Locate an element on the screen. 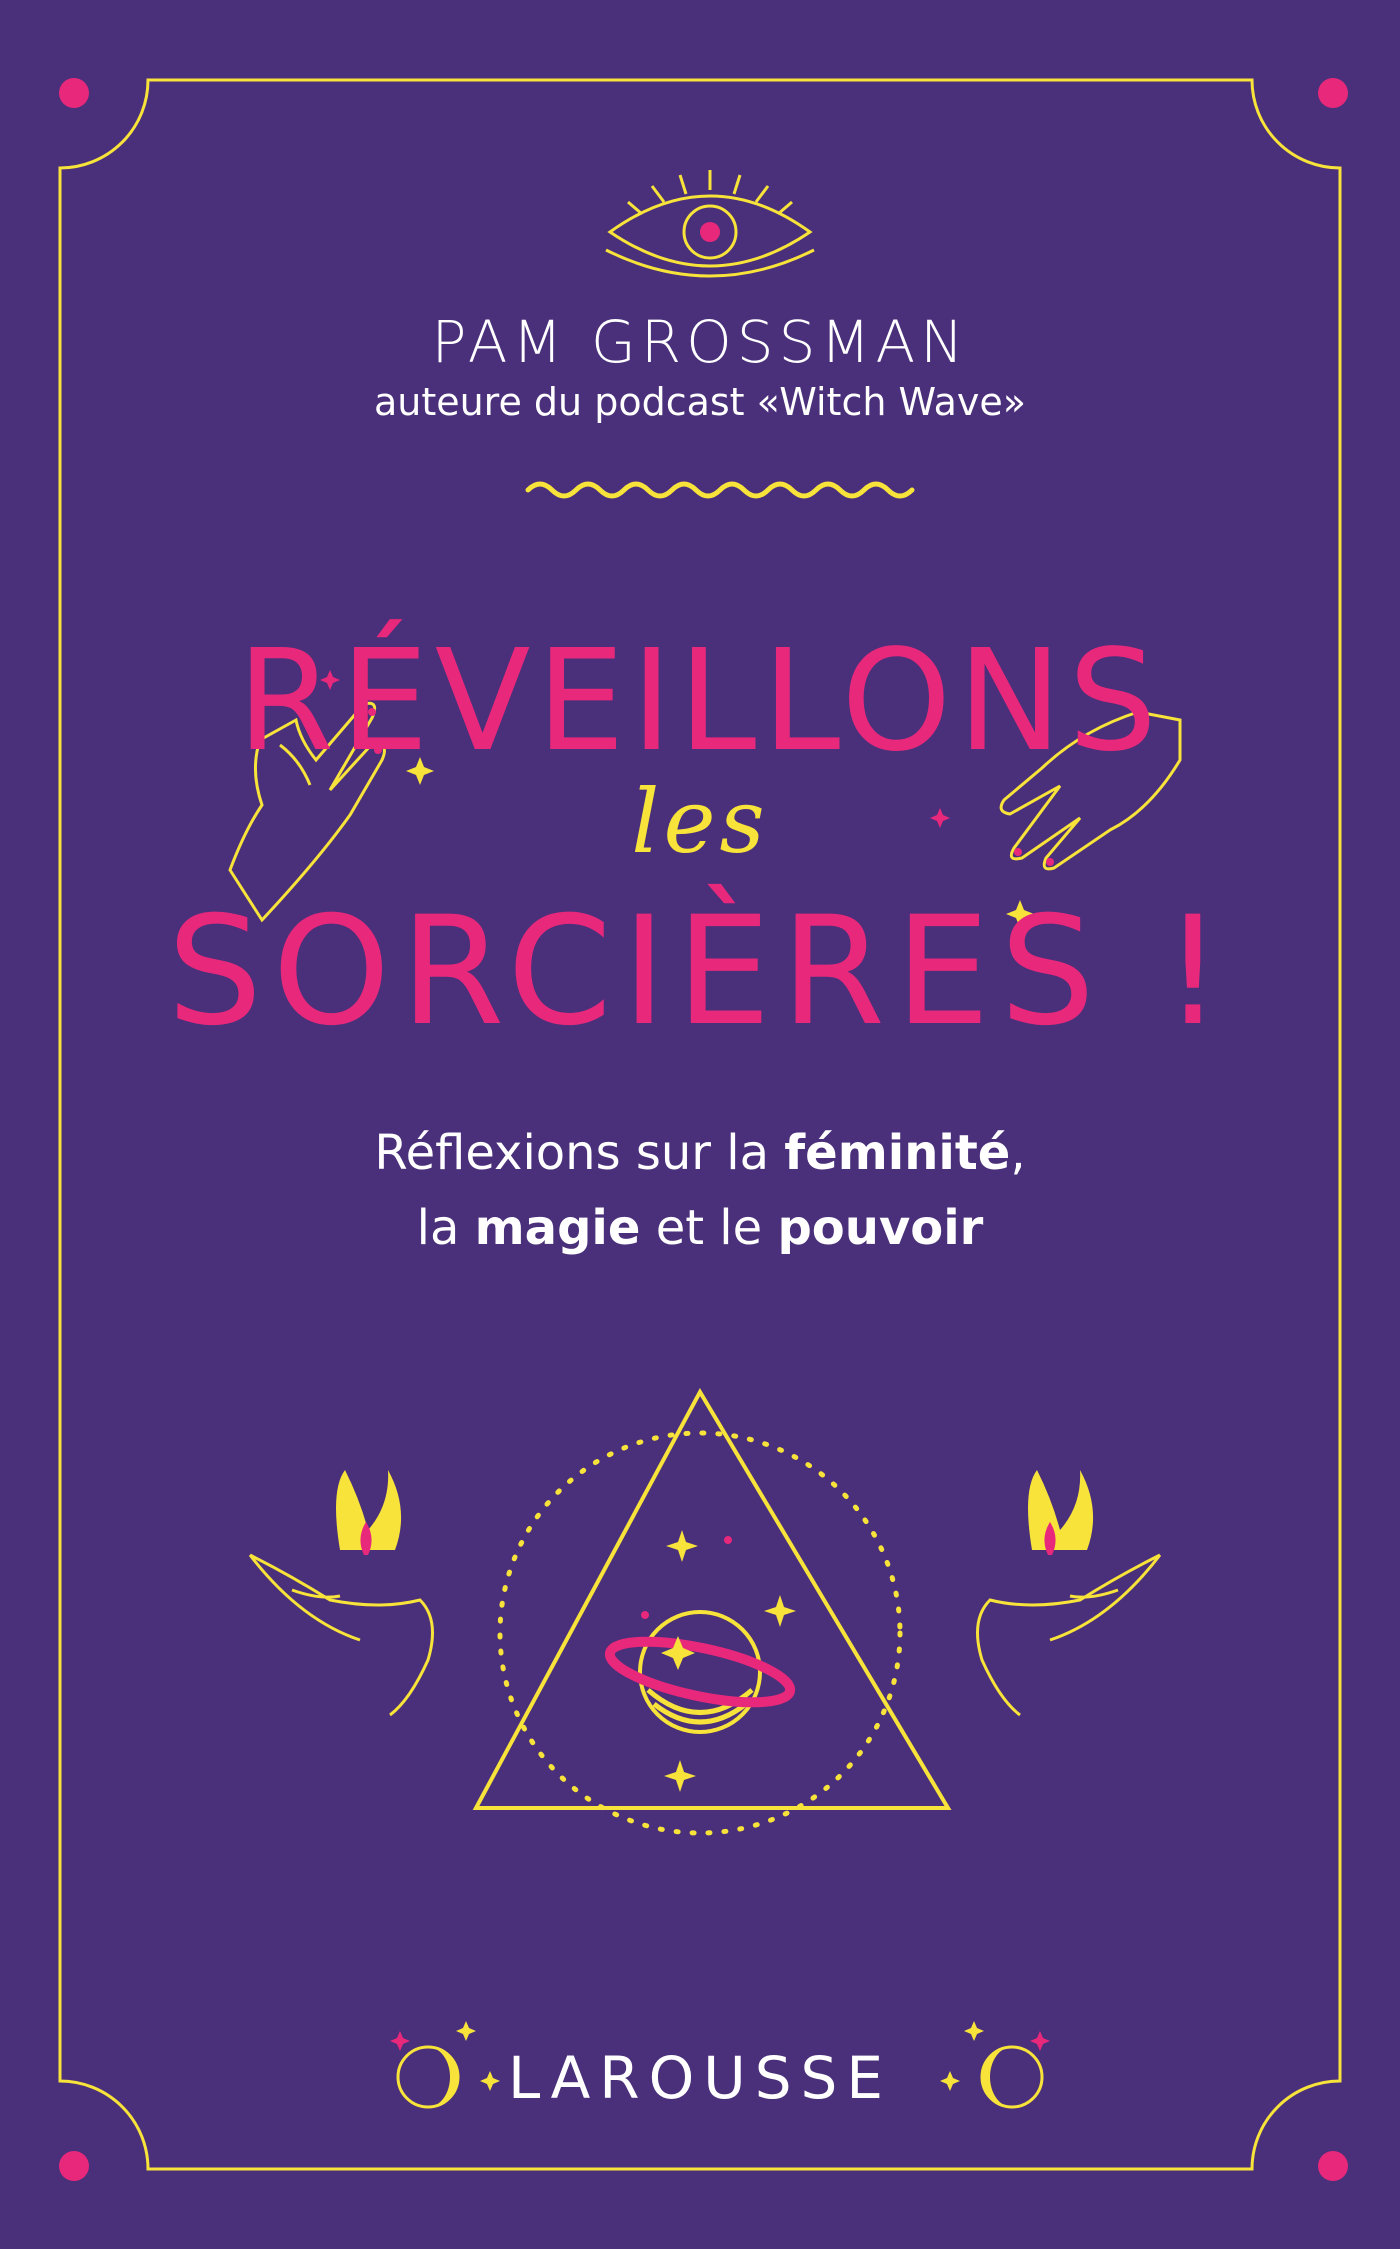 This screenshot has height=2249, width=1400. title-line-2: les is located at coordinates (700, 821).